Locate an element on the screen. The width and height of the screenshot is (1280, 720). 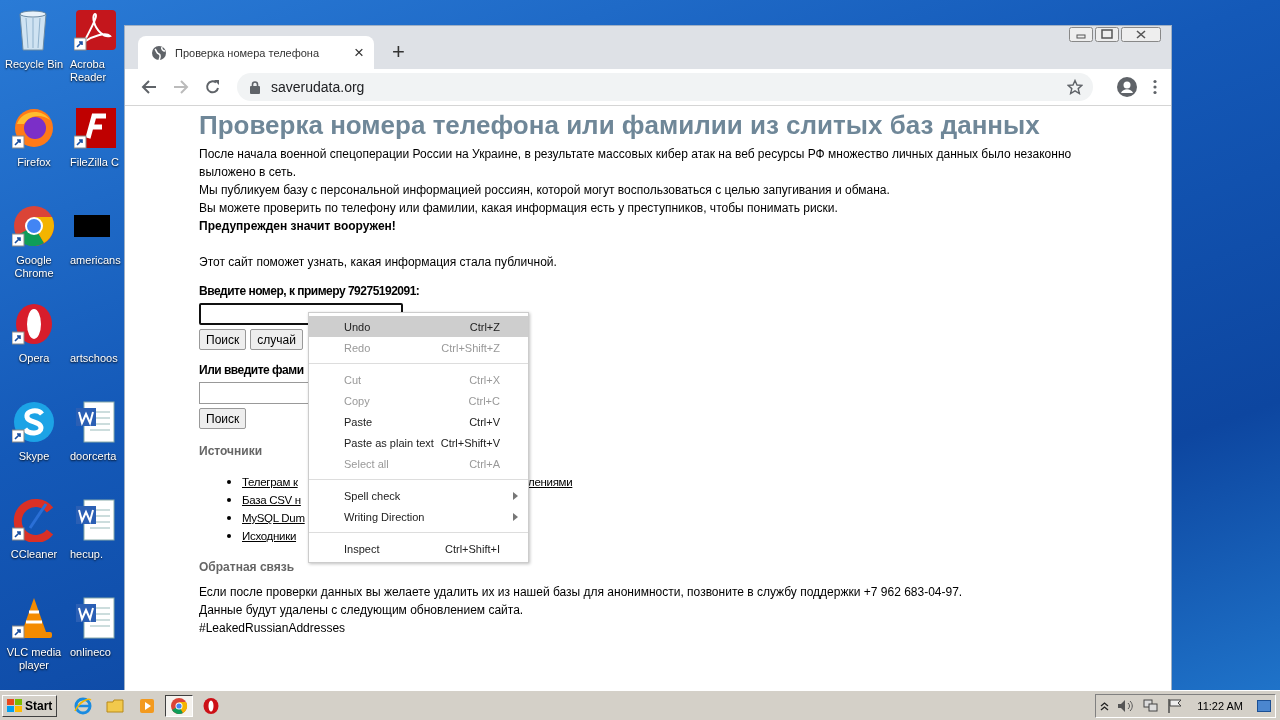
bookmark-star-icon is located at coordinates (1075, 87).